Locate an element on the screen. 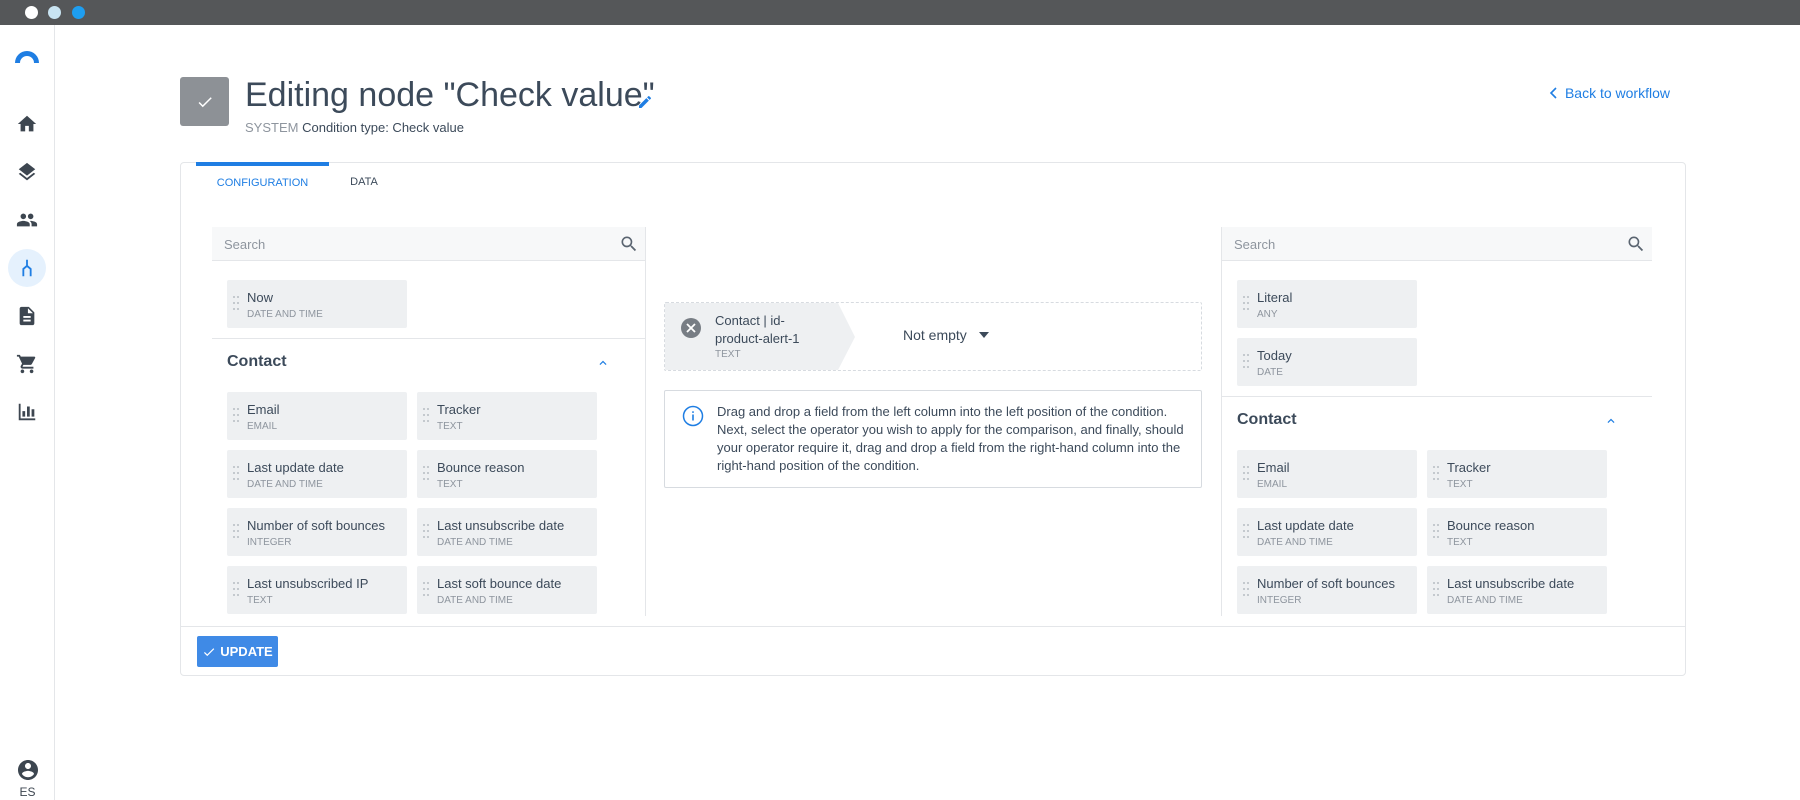 The height and width of the screenshot is (800, 1800). left-search-input is located at coordinates (428, 244).